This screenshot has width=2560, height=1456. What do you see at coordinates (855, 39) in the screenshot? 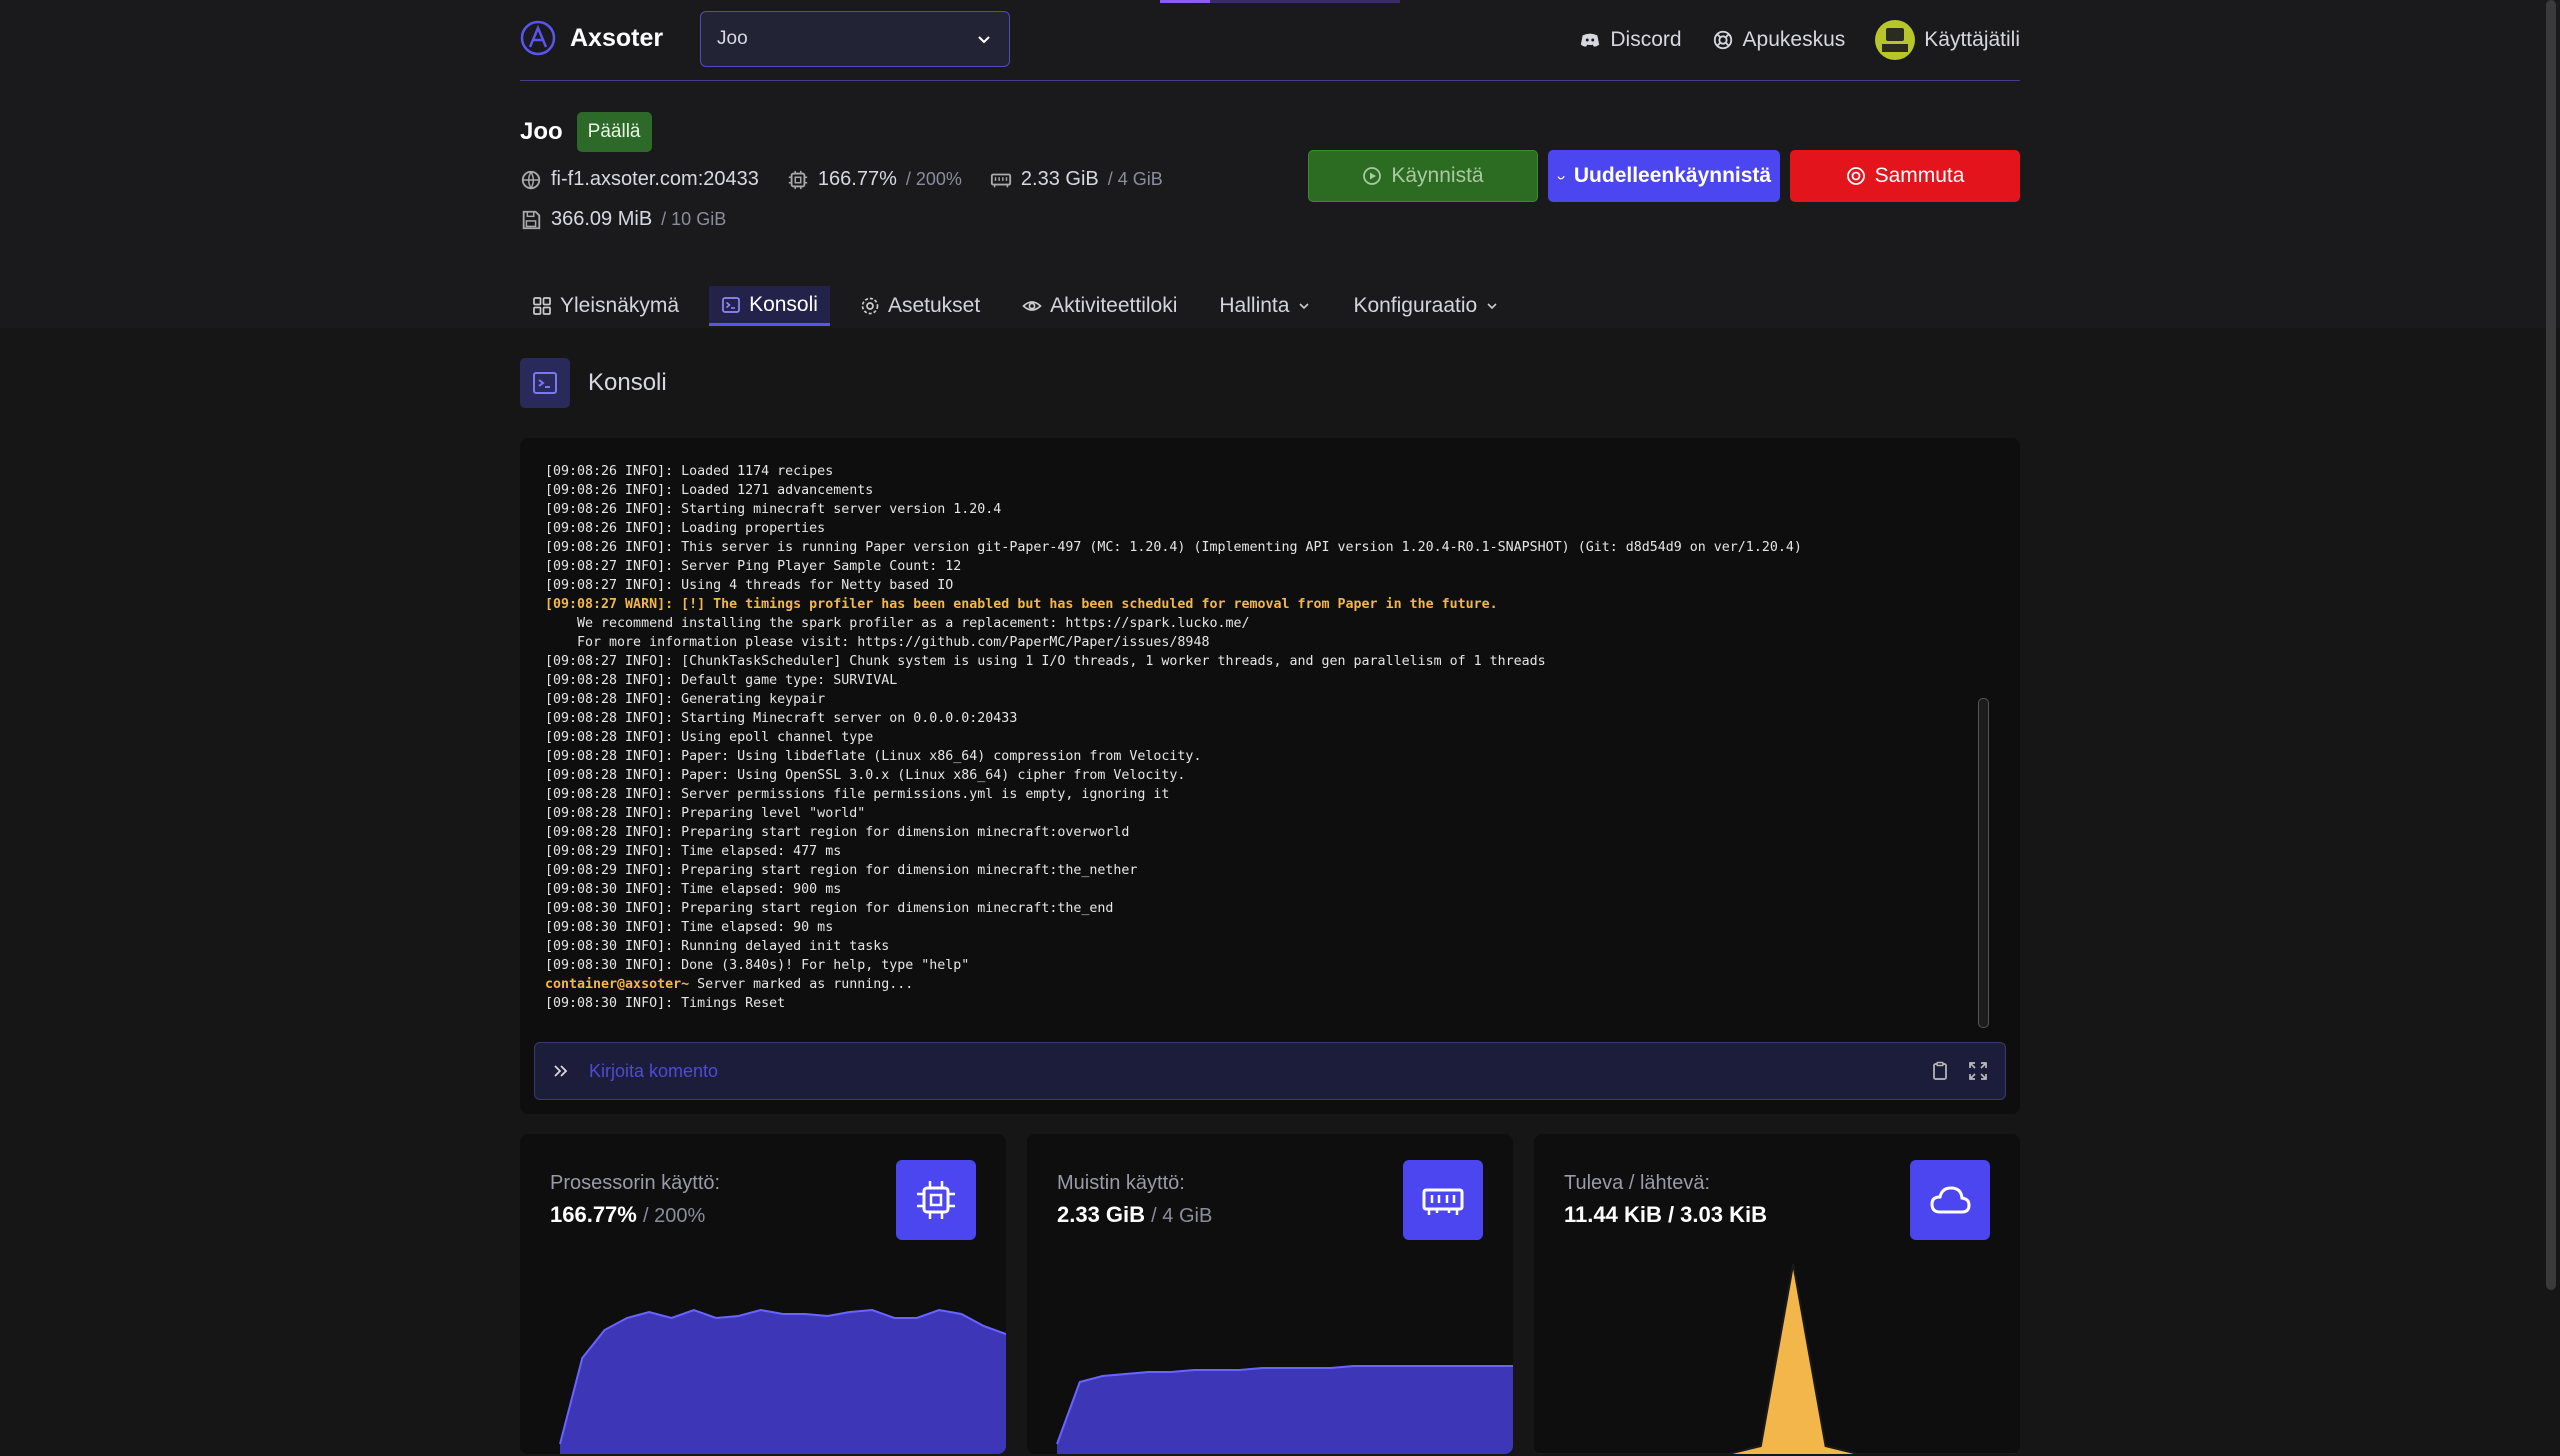
I see `server-select: Joo` at bounding box center [855, 39].